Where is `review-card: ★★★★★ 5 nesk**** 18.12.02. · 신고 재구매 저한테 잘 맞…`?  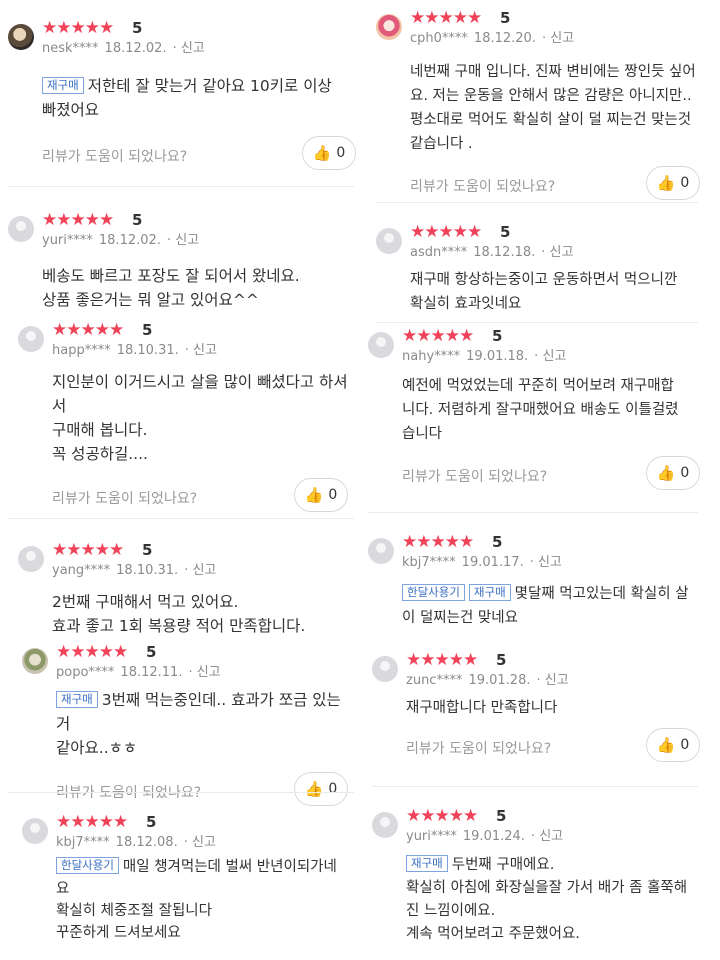 review-card: ★★★★★ 5 nesk**** 18.12.02. · 신고 재구매 저한테 잘 맞… is located at coordinates (182, 97).